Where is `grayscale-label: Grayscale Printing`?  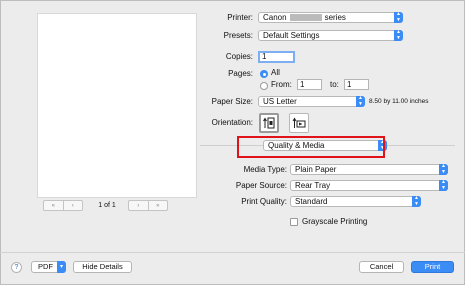
grayscale-label: Grayscale Printing is located at coordinates (335, 221).